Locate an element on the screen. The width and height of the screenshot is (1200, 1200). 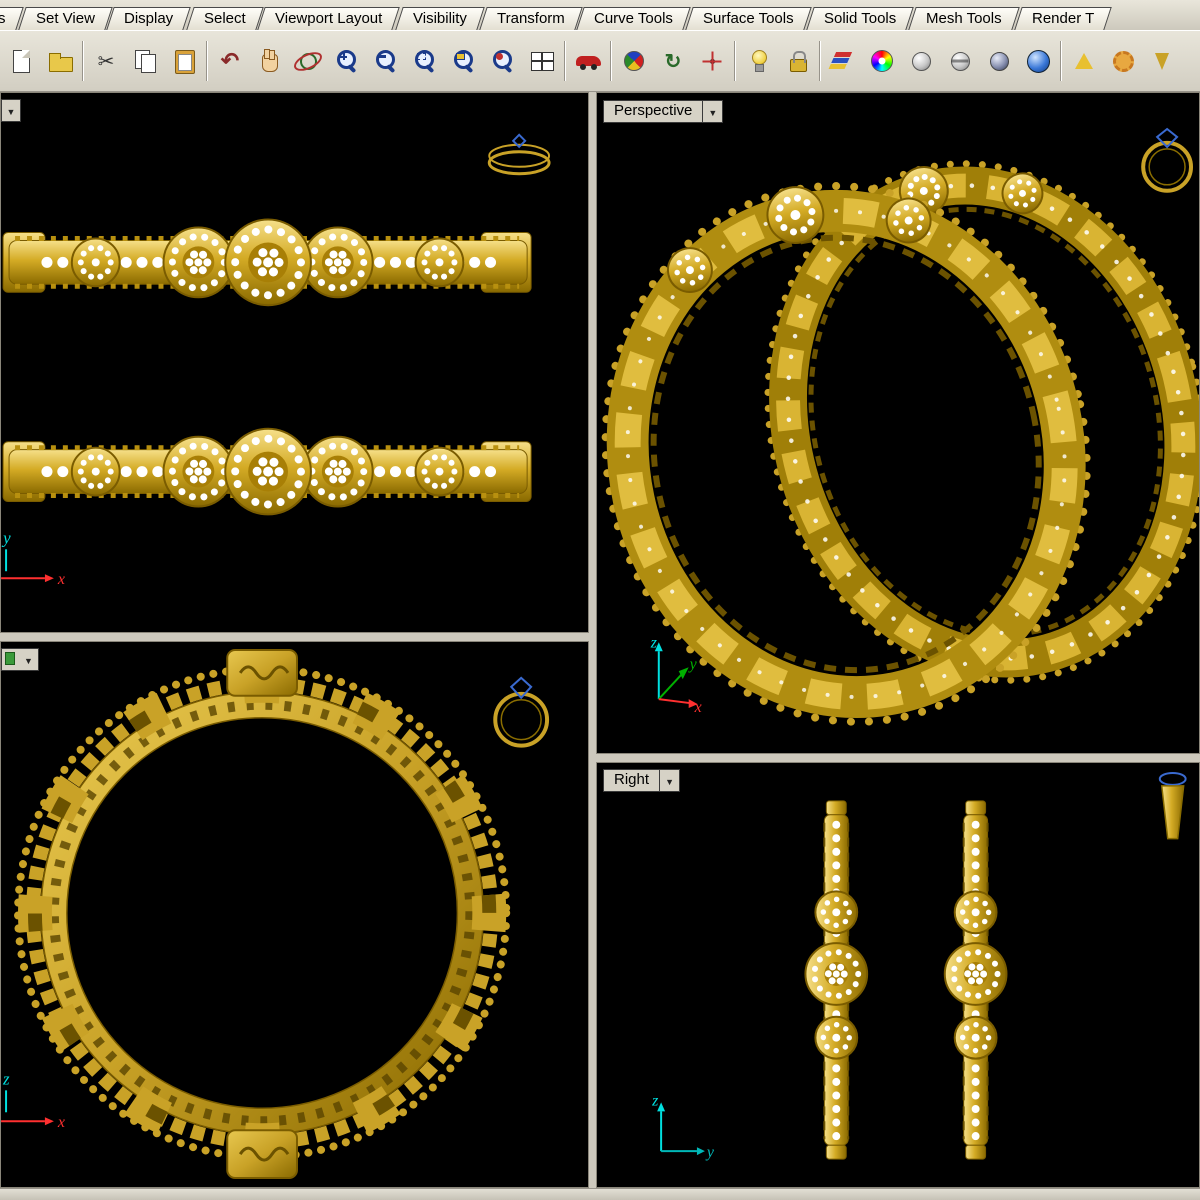
menu-tab-surface-tools: Surface Tools is located at coordinates (748, 18).